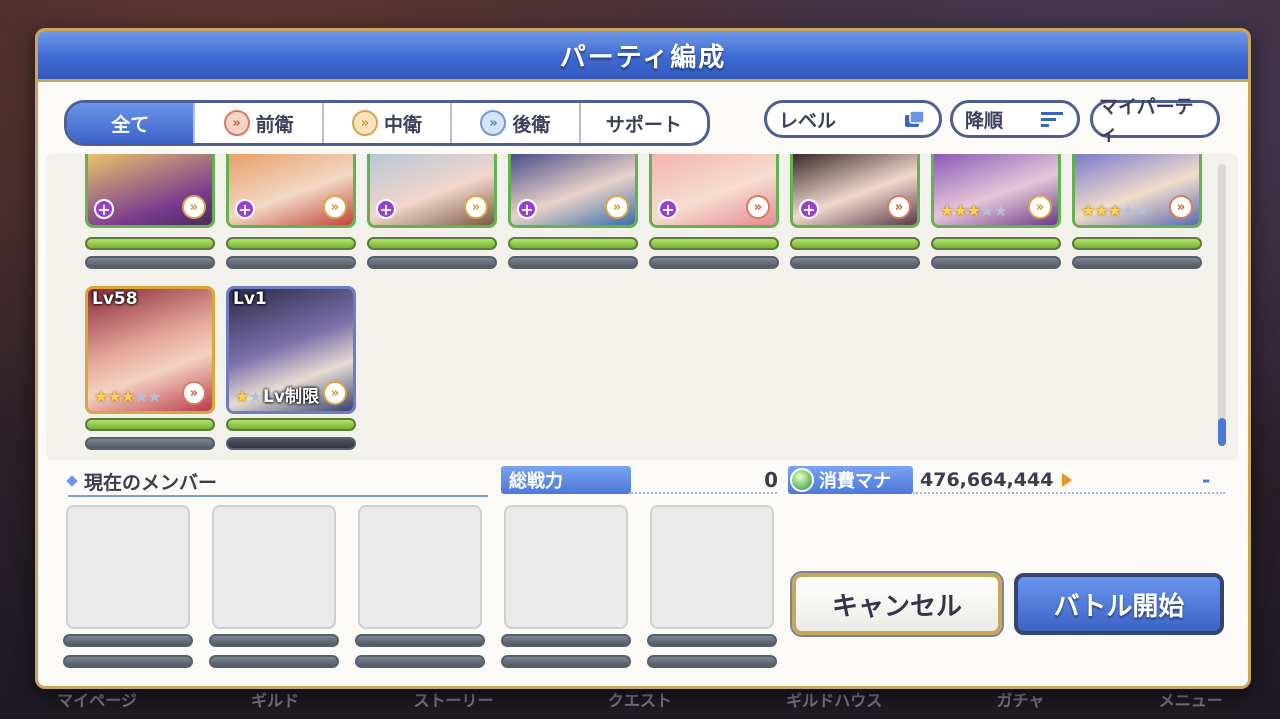 This screenshot has height=719, width=1280. Describe the element at coordinates (275, 700) in the screenshot. I see `bottom-nav-item: ギルド` at that location.